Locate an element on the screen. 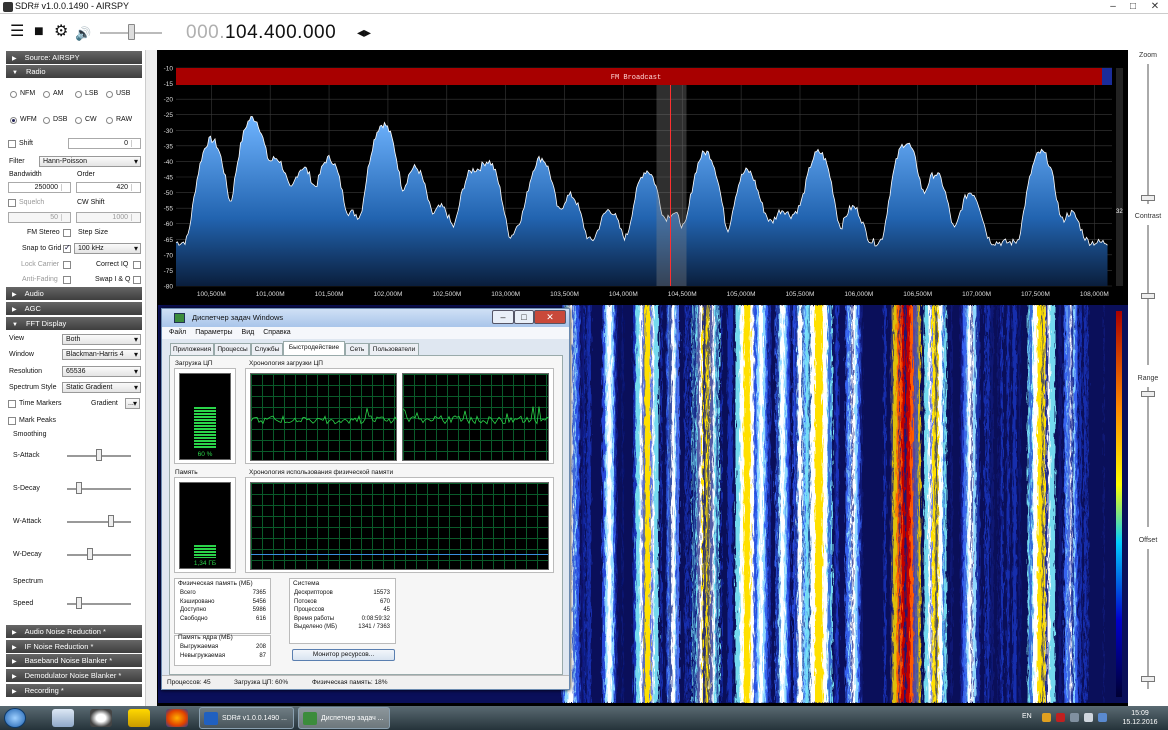  zoom-slider-track is located at coordinates (1148, 134).